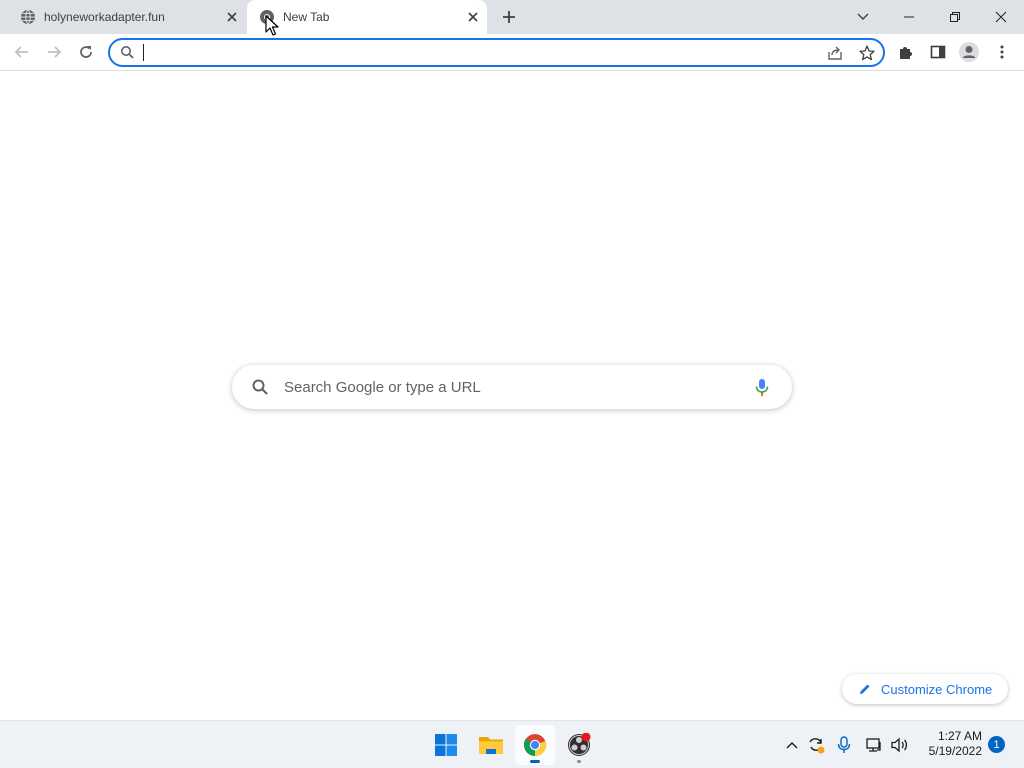  I want to click on file-explorer-button, so click(491, 745).